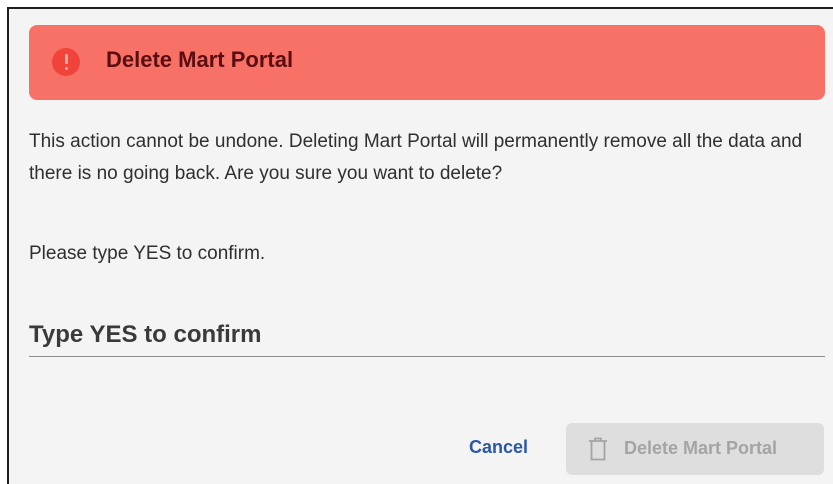 The image size is (833, 484). Describe the element at coordinates (200, 59) in the screenshot. I see `dialog-title: Delete Mart Portal` at that location.